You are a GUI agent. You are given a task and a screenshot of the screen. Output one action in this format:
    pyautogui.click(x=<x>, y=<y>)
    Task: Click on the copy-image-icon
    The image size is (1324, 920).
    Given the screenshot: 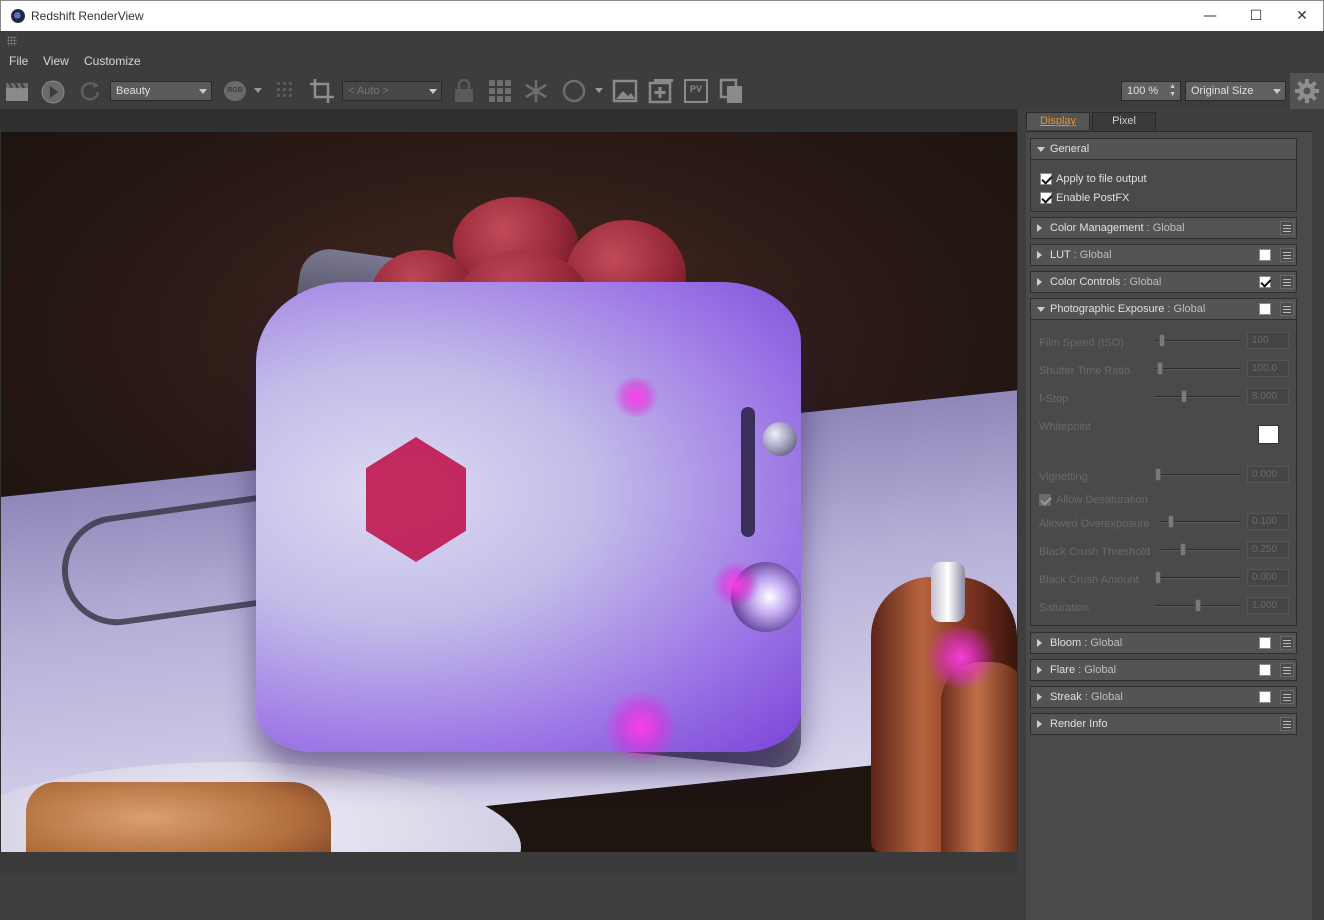 What is the action you would take?
    pyautogui.click(x=732, y=91)
    